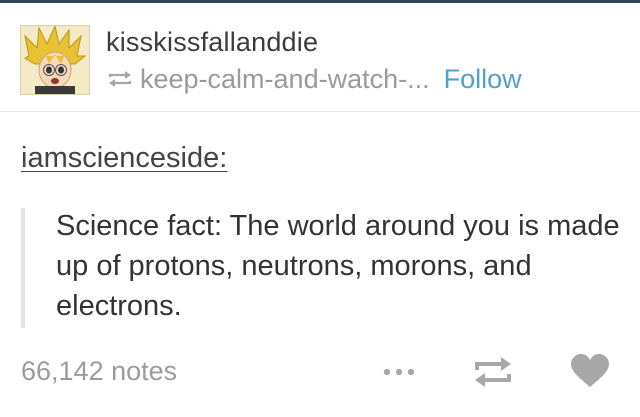 This screenshot has width=640, height=417. What do you see at coordinates (23, 268) in the screenshot?
I see `blockquote-bar` at bounding box center [23, 268].